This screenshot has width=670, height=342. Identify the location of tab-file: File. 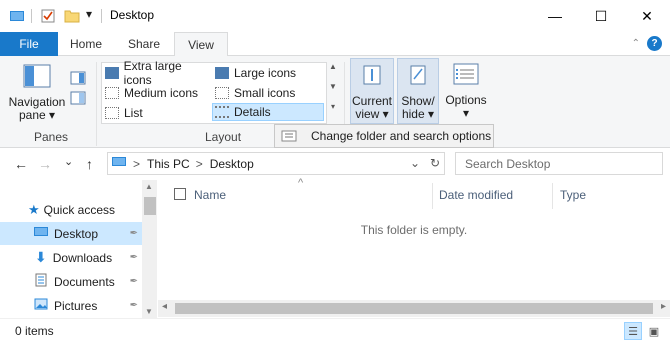
(29, 44).